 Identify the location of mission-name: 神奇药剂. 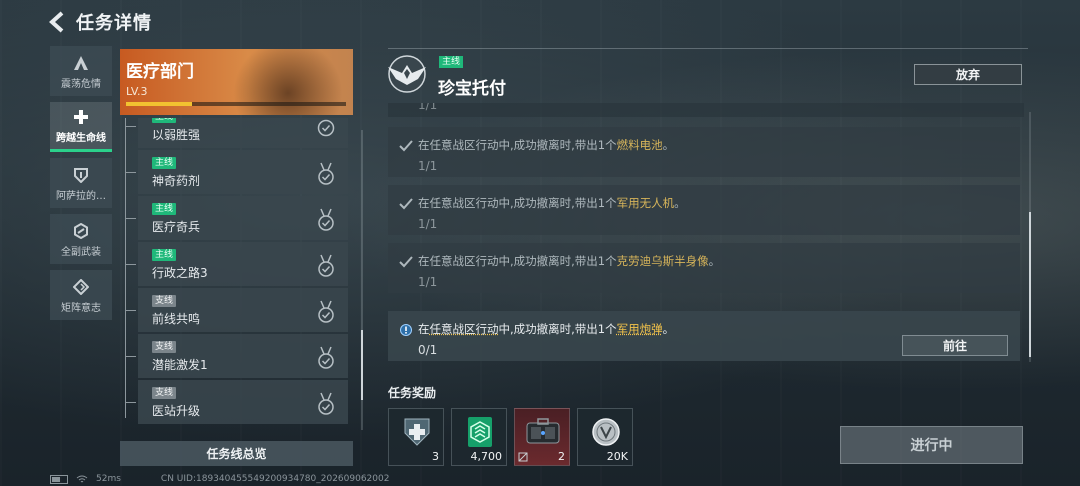
(176, 181).